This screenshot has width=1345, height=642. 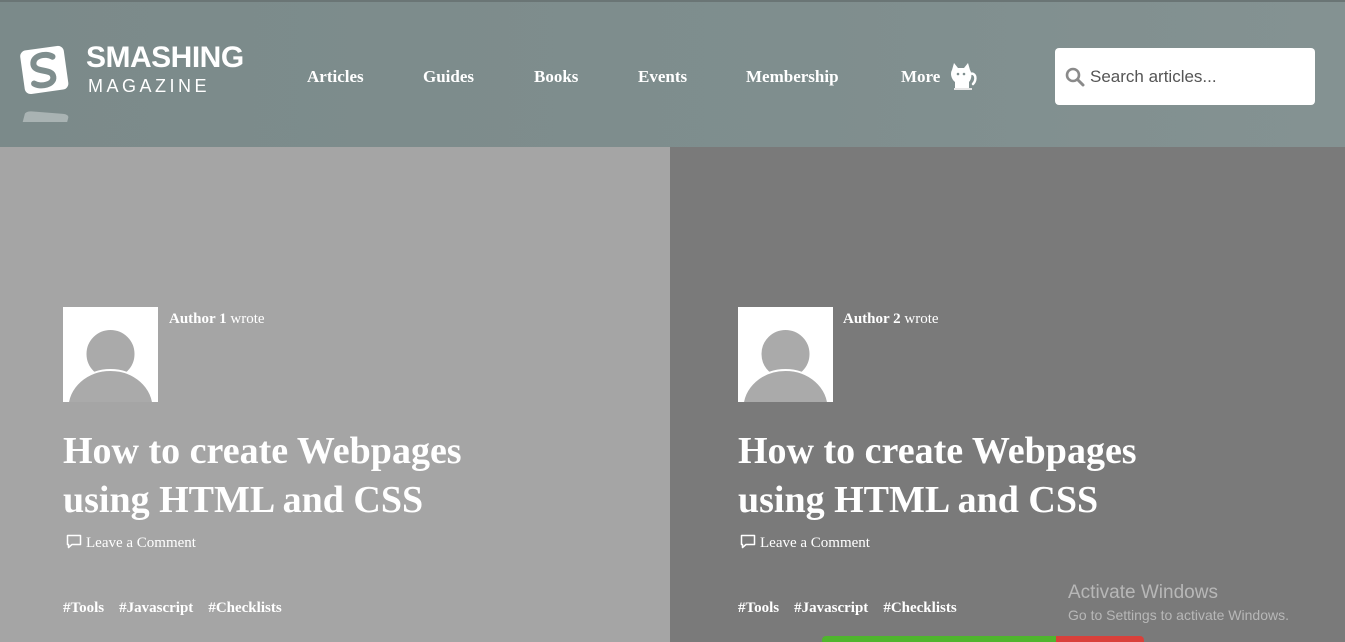 I want to click on bottom-banner-red, so click(x=1100, y=639).